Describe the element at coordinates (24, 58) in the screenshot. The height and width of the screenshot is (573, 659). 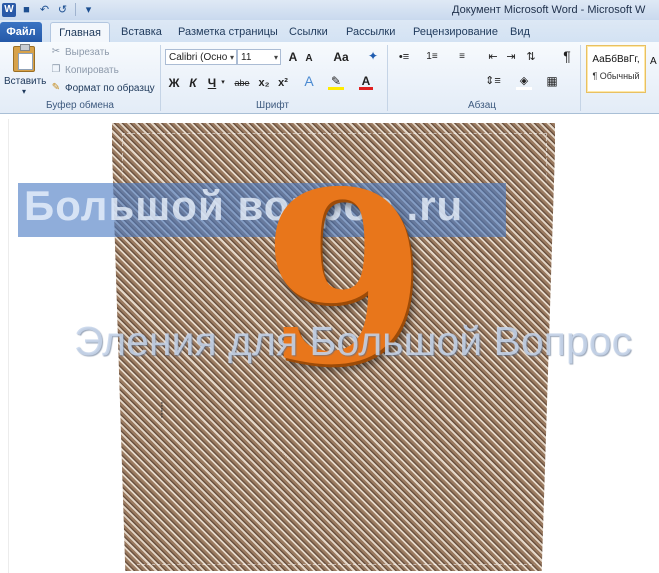
I see `clipboard-icon` at that location.